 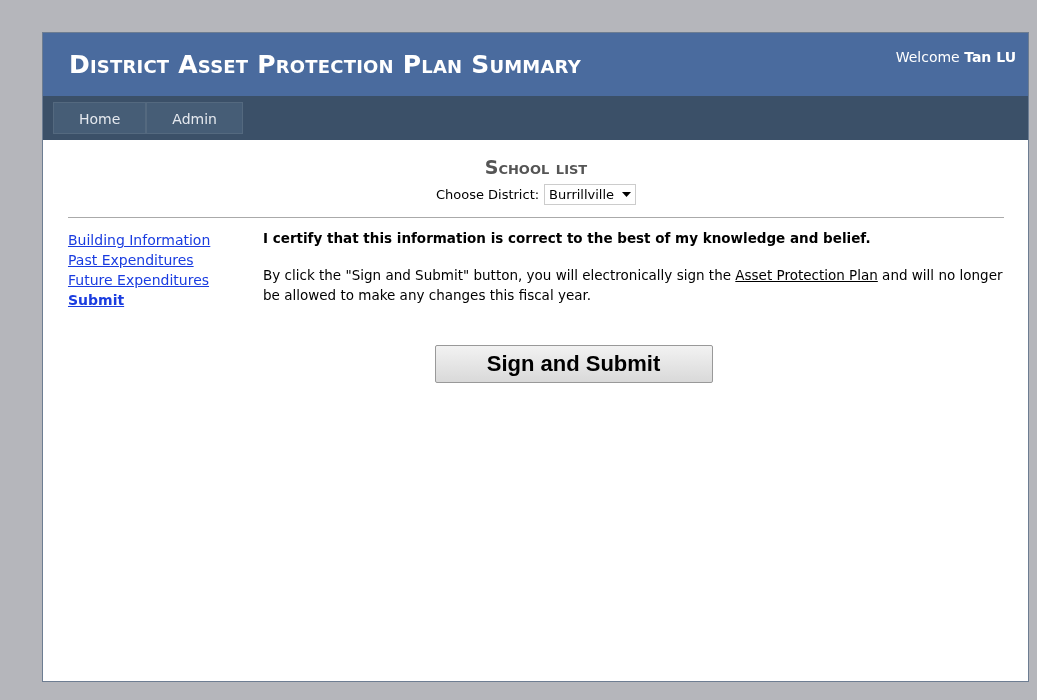 What do you see at coordinates (165, 240) in the screenshot?
I see `sidebar-link: Building Information` at bounding box center [165, 240].